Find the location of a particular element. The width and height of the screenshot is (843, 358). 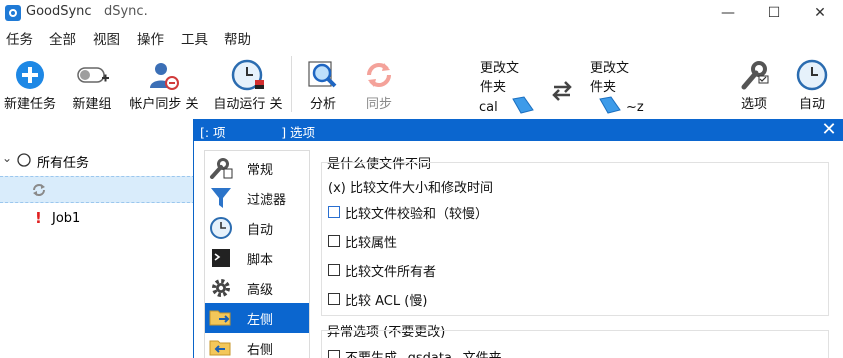

option-compare-size-time: (x) 比较文件大小和修改时间 is located at coordinates (410, 186).